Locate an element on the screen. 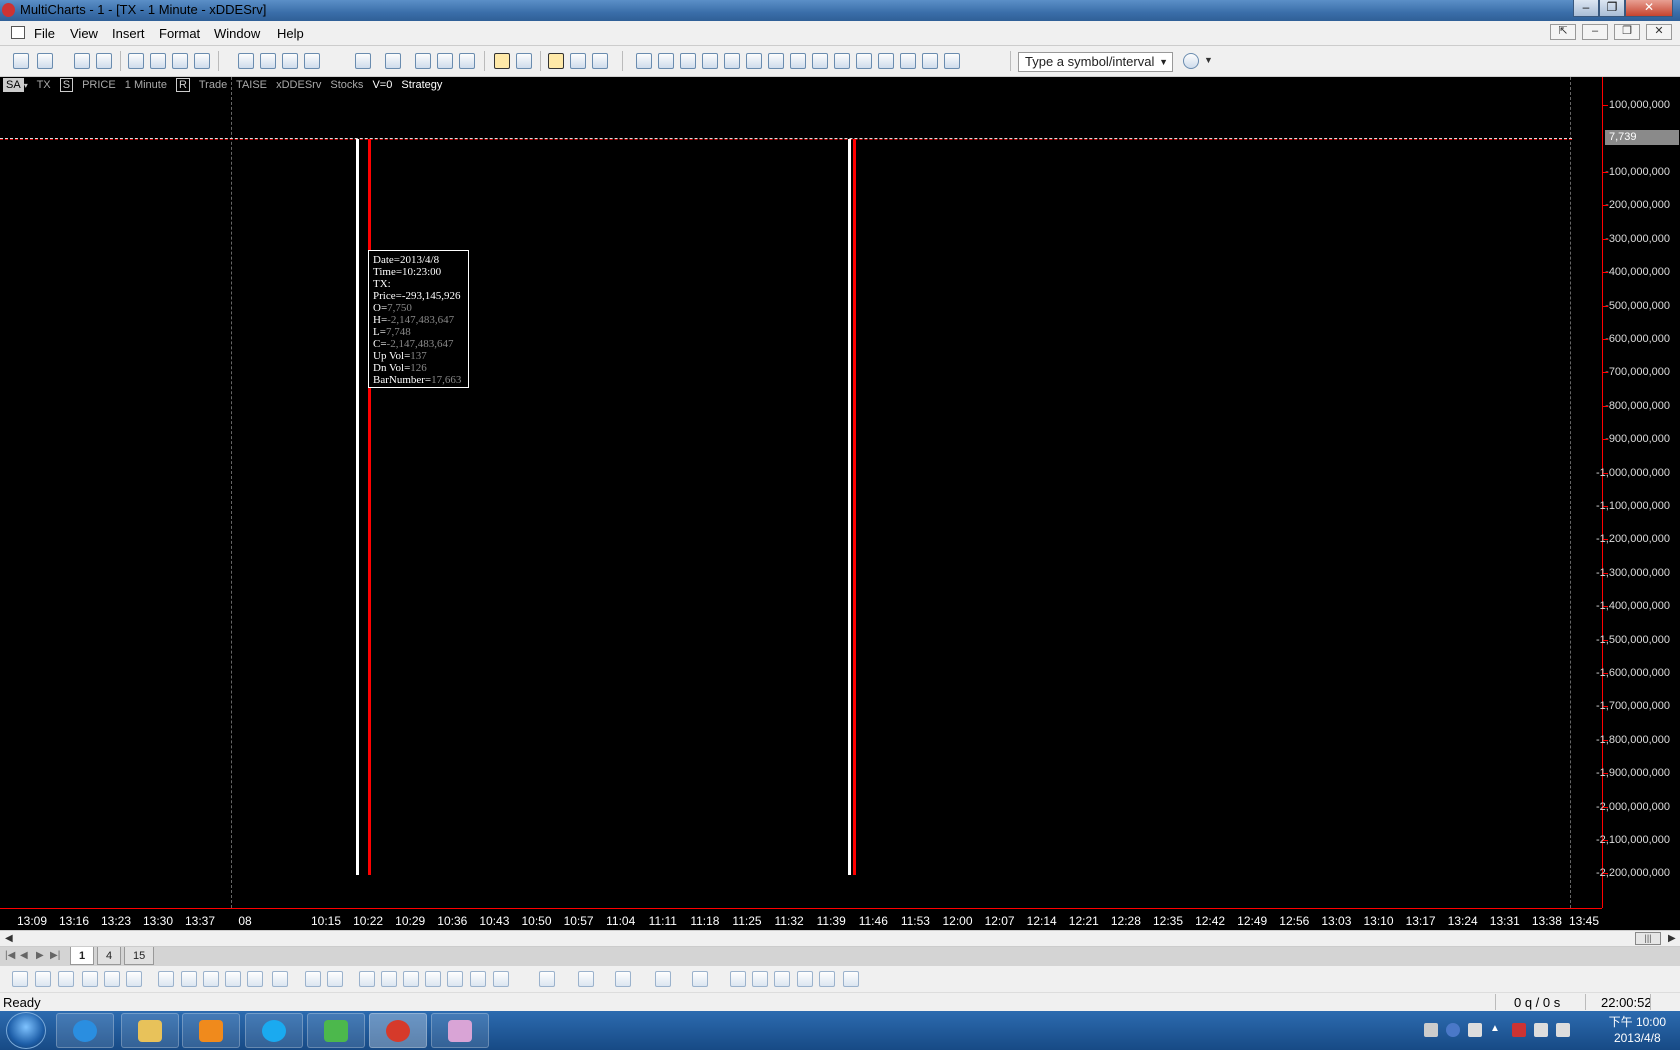  dom-window-icon is located at coordinates (180, 61).